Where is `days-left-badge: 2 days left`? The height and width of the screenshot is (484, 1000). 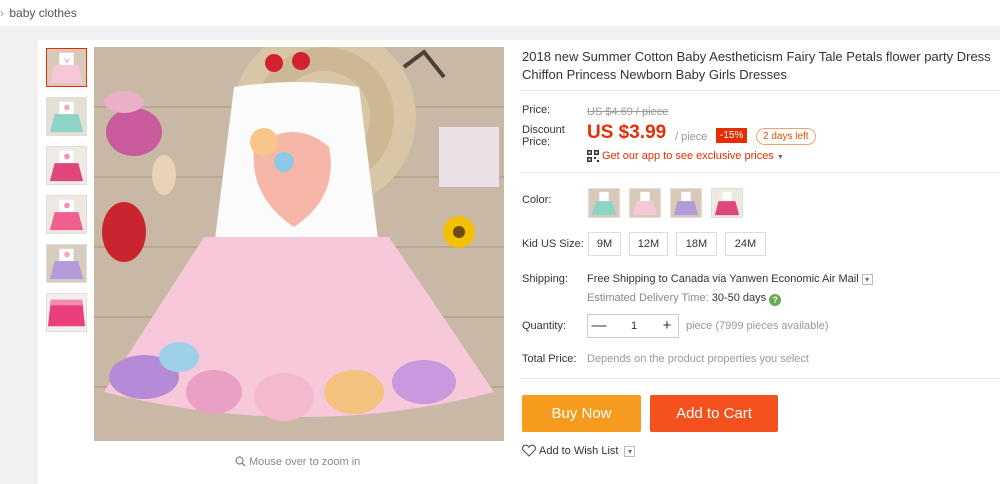 days-left-badge: 2 days left is located at coordinates (786, 136).